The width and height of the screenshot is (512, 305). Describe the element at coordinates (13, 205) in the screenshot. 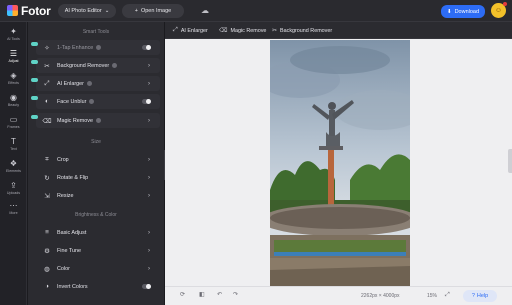

I see `more-icon: ⋯` at that location.